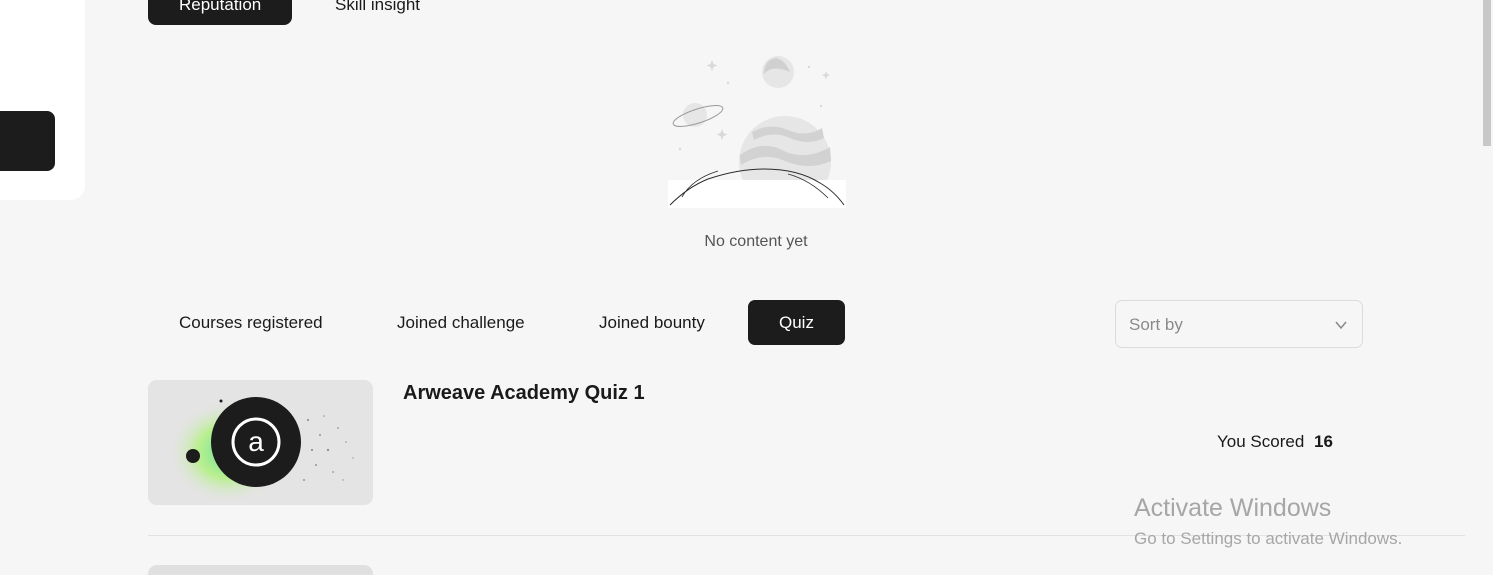  Describe the element at coordinates (251, 322) in the screenshot. I see `tab-courses-registered: Courses registered` at that location.